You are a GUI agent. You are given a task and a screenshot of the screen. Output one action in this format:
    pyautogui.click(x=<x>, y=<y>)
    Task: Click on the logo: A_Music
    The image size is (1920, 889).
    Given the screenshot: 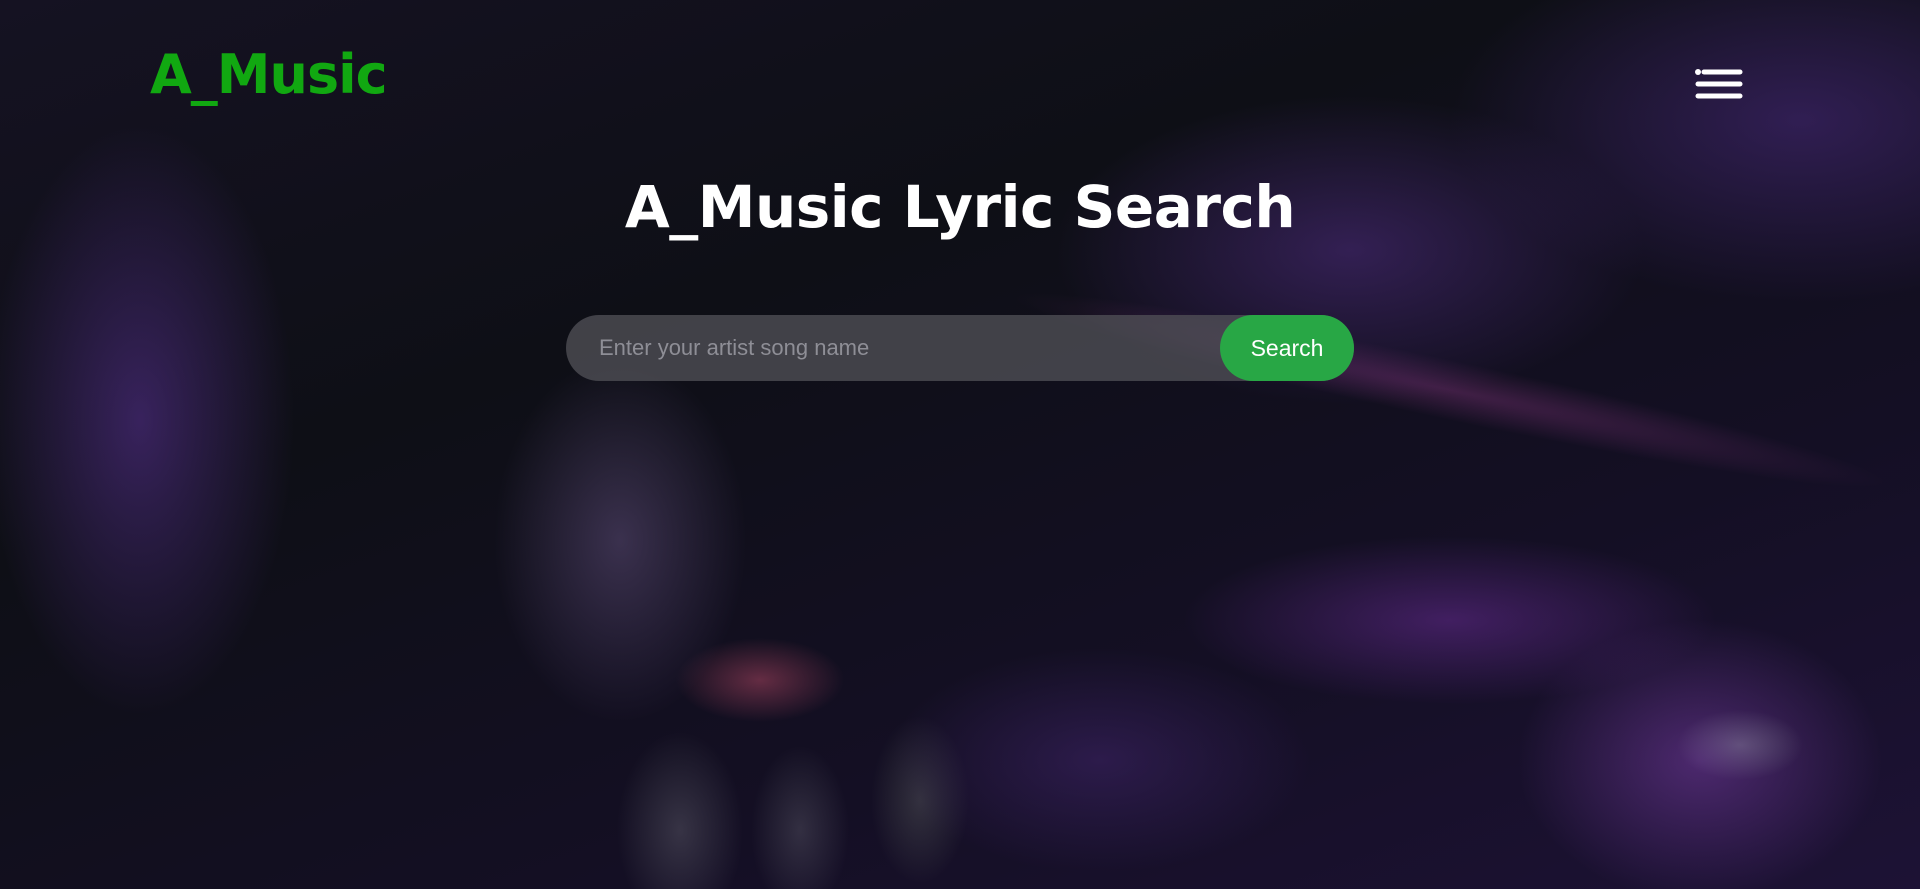 What is the action you would take?
    pyautogui.click(x=269, y=75)
    